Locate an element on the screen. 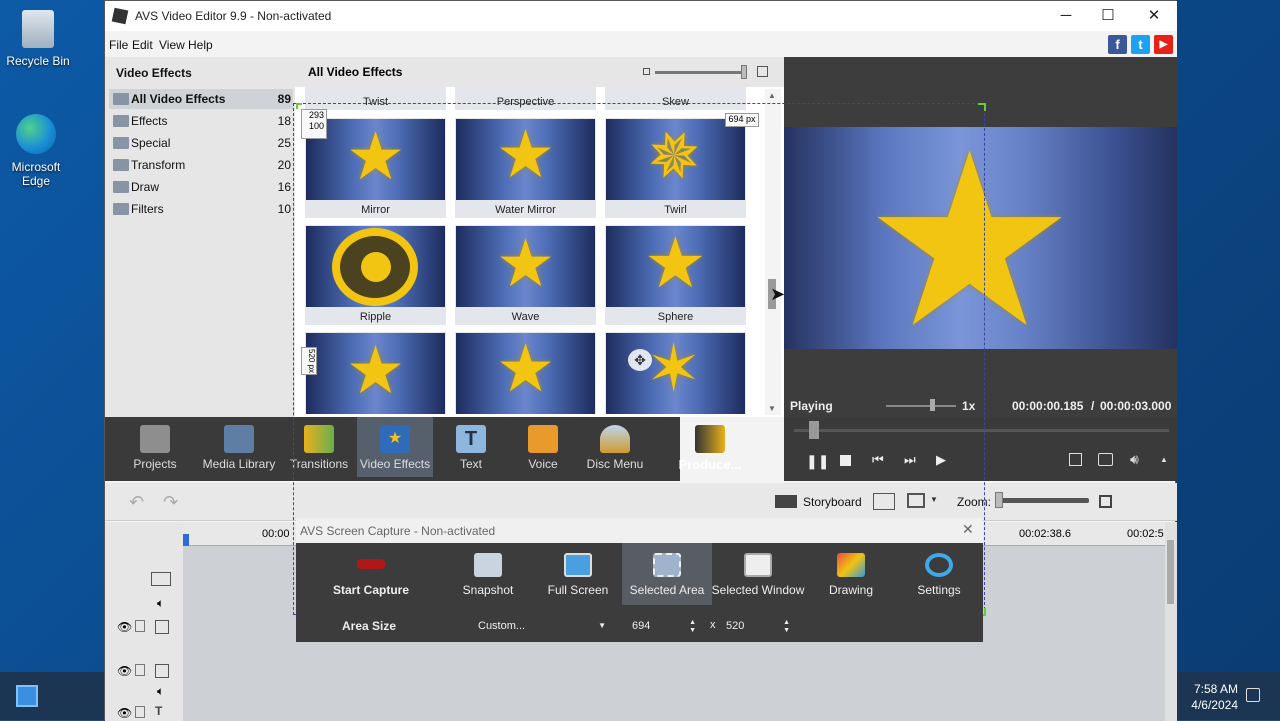  height-input: 520 ▲ ▼ is located at coordinates (758, 627).